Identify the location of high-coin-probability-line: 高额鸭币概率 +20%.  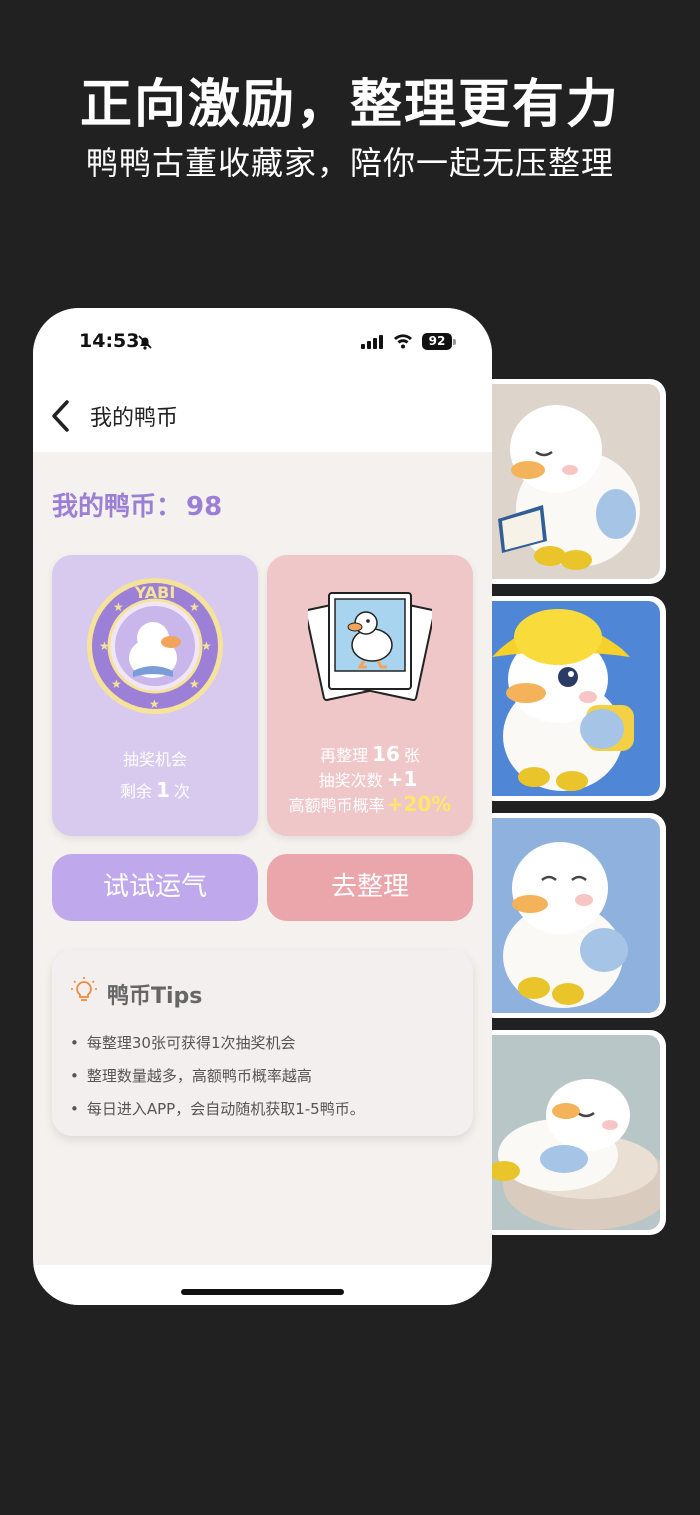
(370, 804).